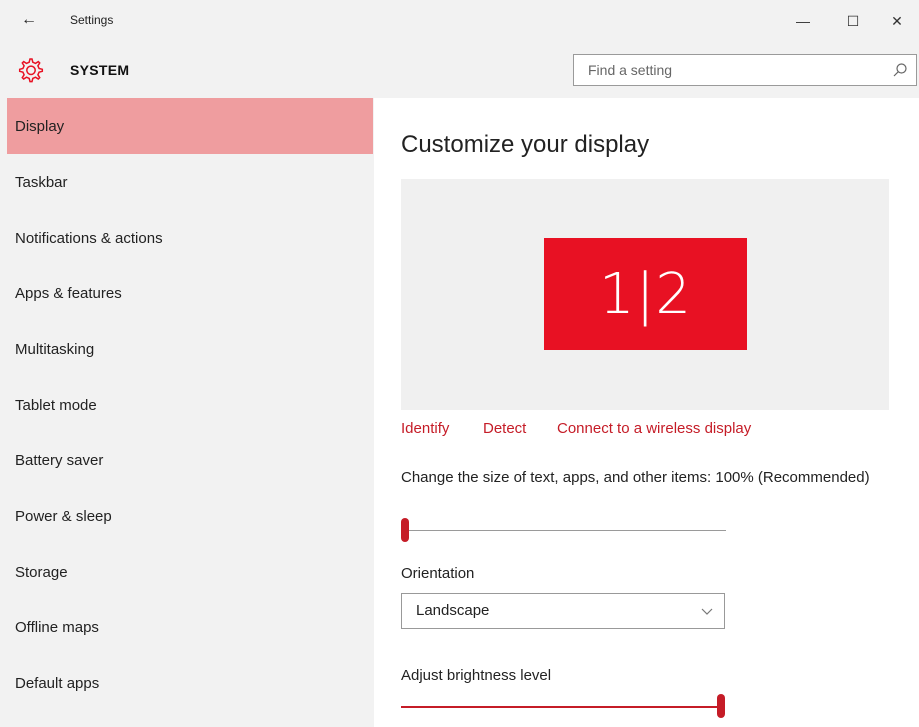 This screenshot has height=727, width=919. What do you see at coordinates (707, 611) in the screenshot?
I see `chevron-down-icon` at bounding box center [707, 611].